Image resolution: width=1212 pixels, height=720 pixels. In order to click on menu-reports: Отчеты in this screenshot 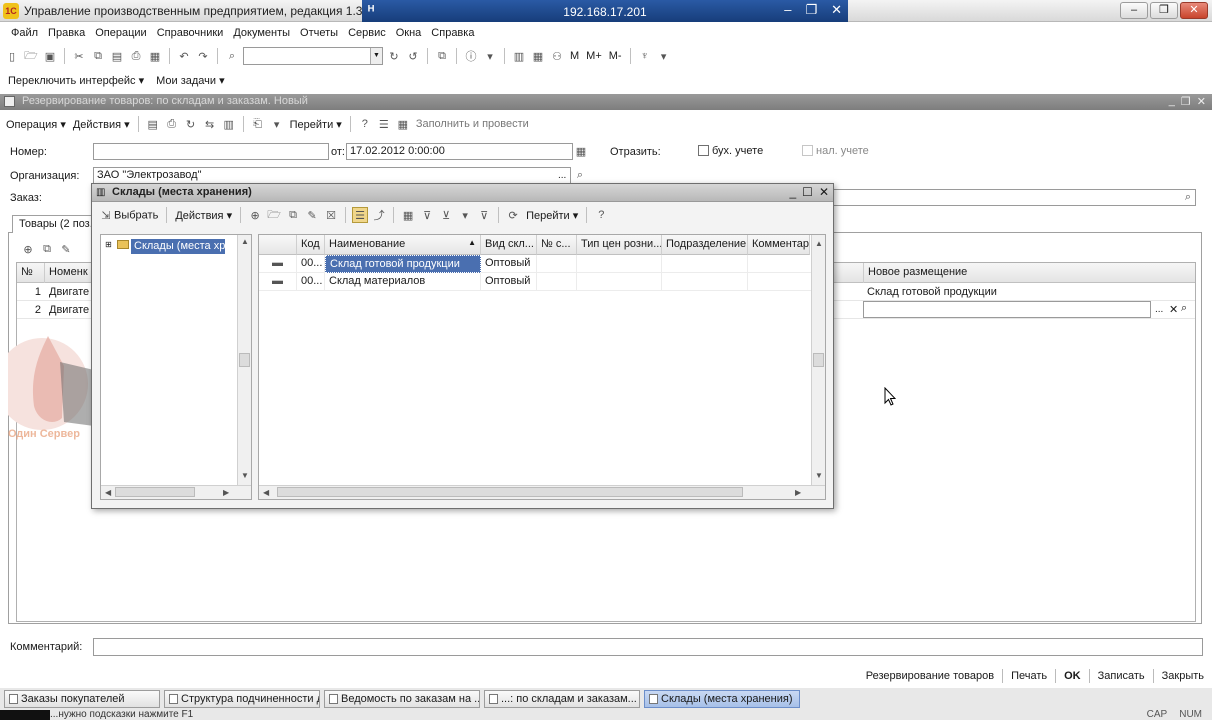, I will do `click(319, 33)`.